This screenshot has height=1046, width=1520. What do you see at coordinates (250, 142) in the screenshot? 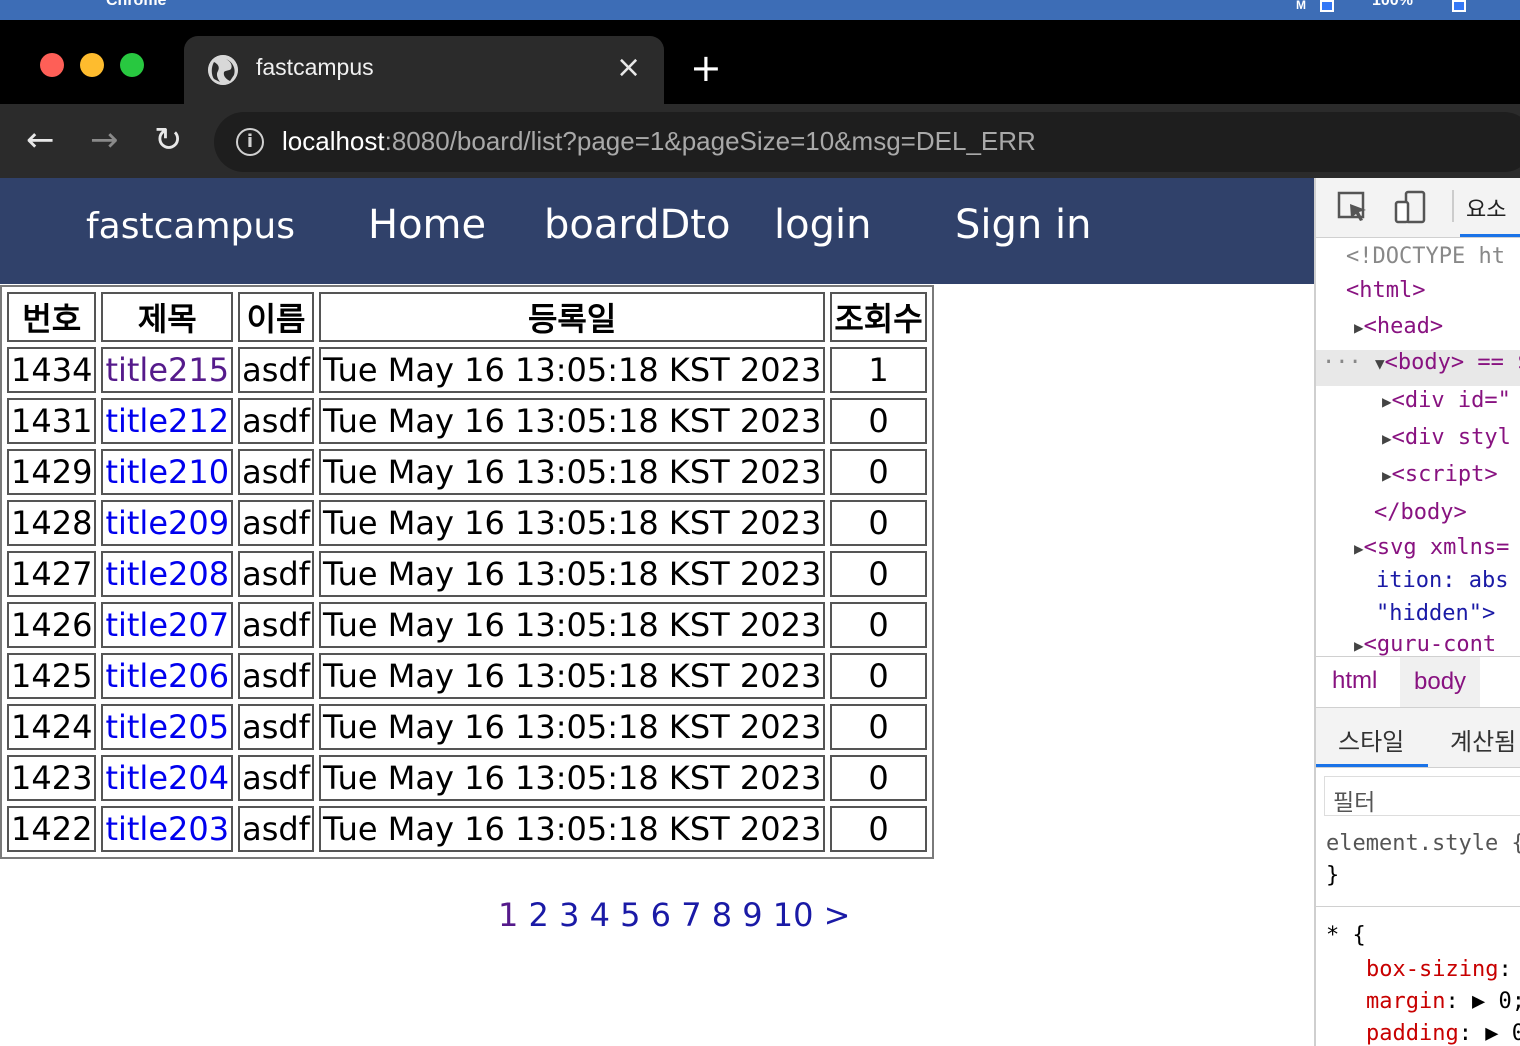
I see `site-info-icon: i` at bounding box center [250, 142].